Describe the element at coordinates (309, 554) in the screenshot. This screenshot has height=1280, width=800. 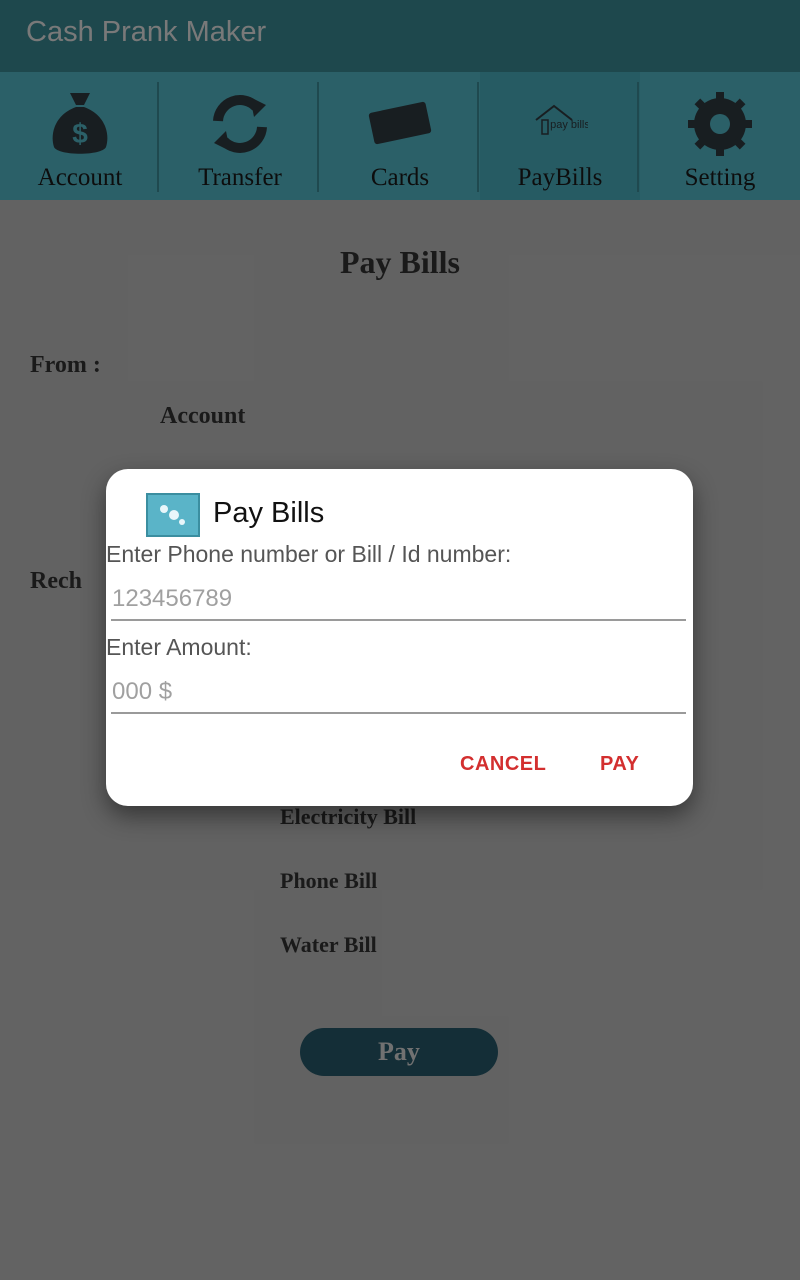
I see `phone-number-label: Enter Phone number or Bill / Id number:` at that location.